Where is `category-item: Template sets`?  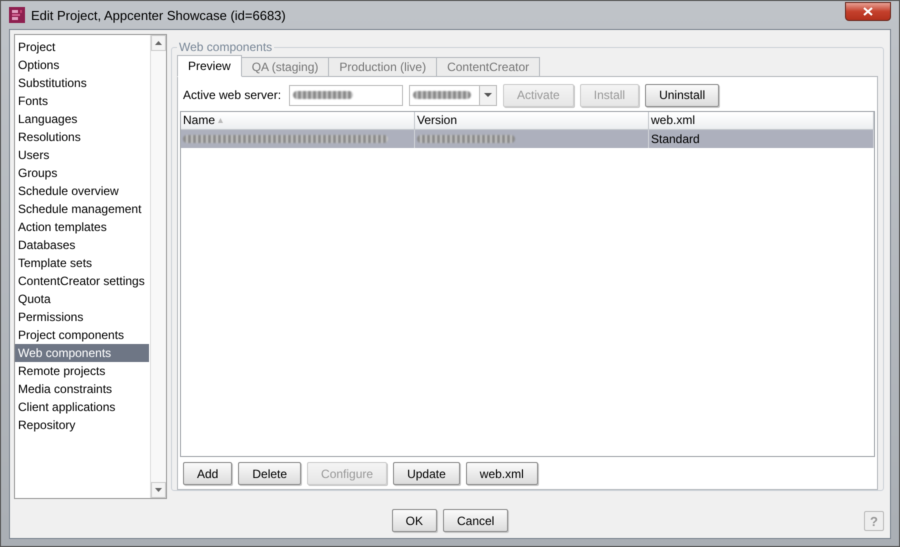 category-item: Template sets is located at coordinates (82, 263).